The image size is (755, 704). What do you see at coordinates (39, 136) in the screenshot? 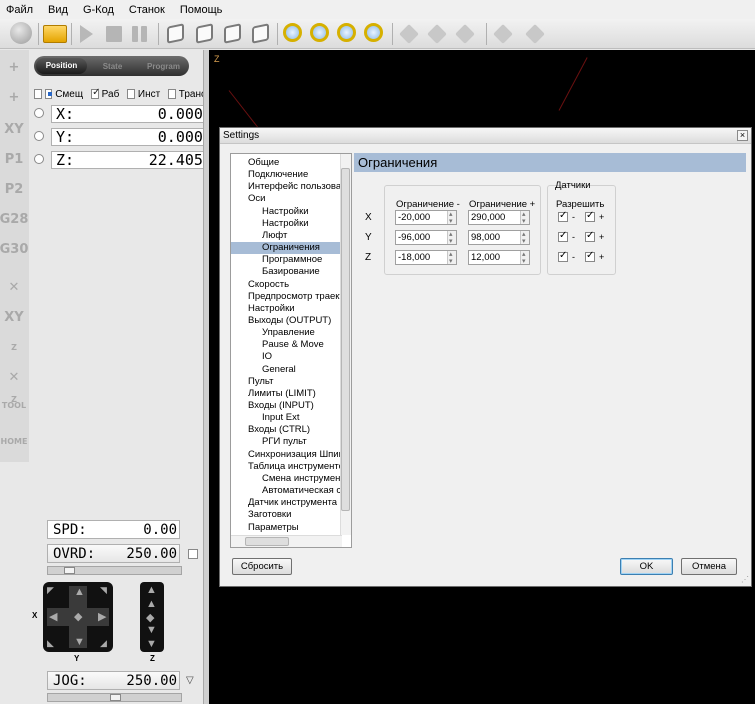
I see `axis-y-radio` at bounding box center [39, 136].